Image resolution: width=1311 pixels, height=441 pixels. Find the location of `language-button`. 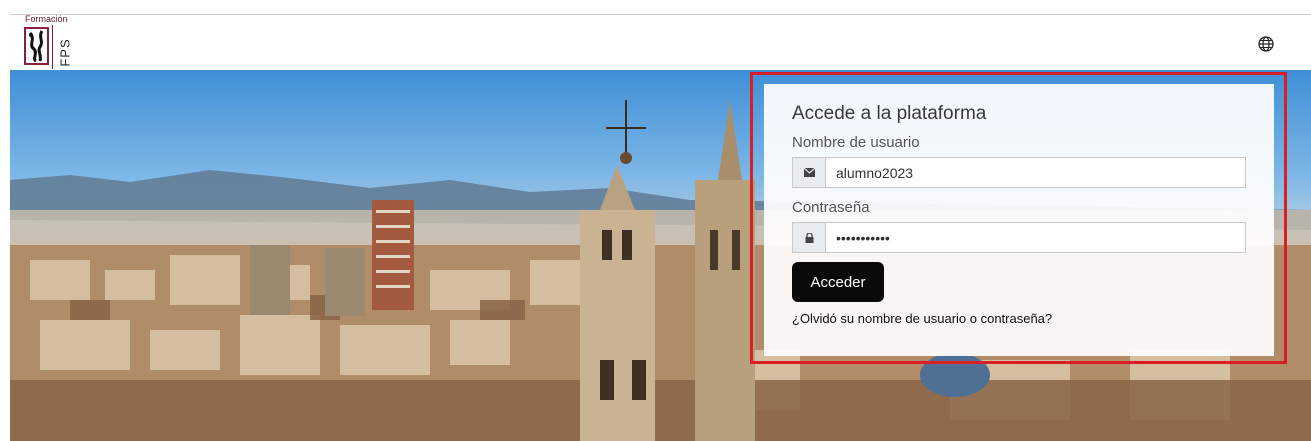

language-button is located at coordinates (1266, 44).